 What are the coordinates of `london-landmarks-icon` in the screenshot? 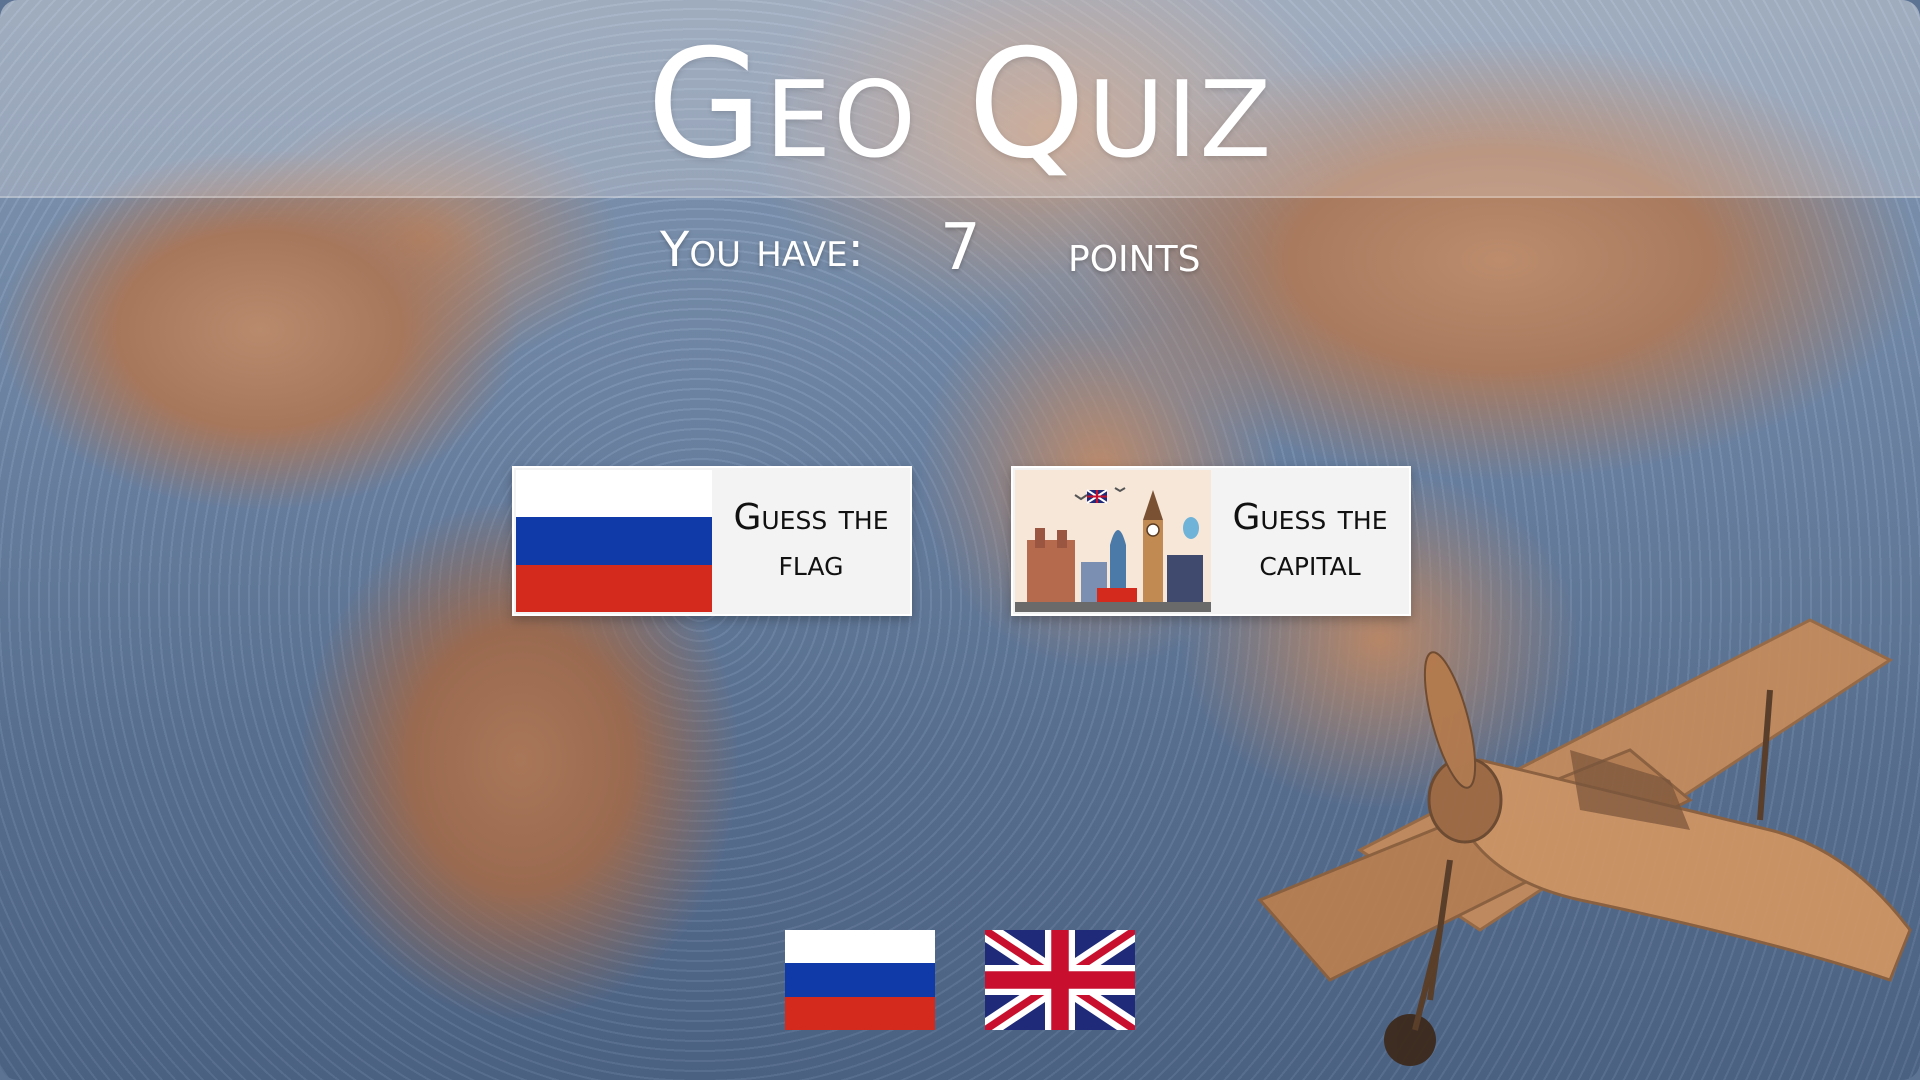 It's located at (1113, 541).